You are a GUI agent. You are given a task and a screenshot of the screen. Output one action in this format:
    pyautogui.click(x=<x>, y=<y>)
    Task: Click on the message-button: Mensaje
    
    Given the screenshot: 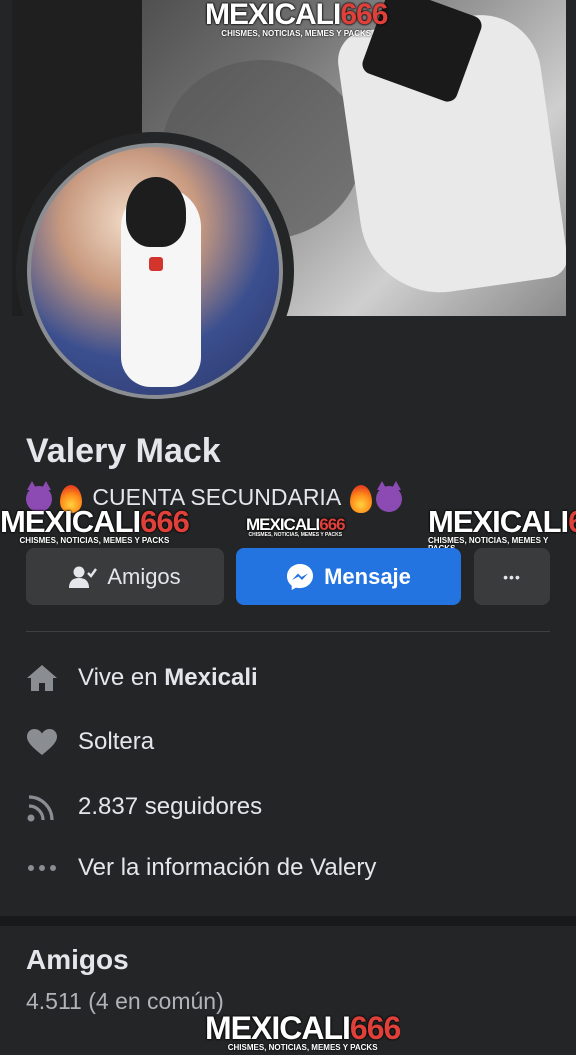 What is the action you would take?
    pyautogui.click(x=348, y=576)
    